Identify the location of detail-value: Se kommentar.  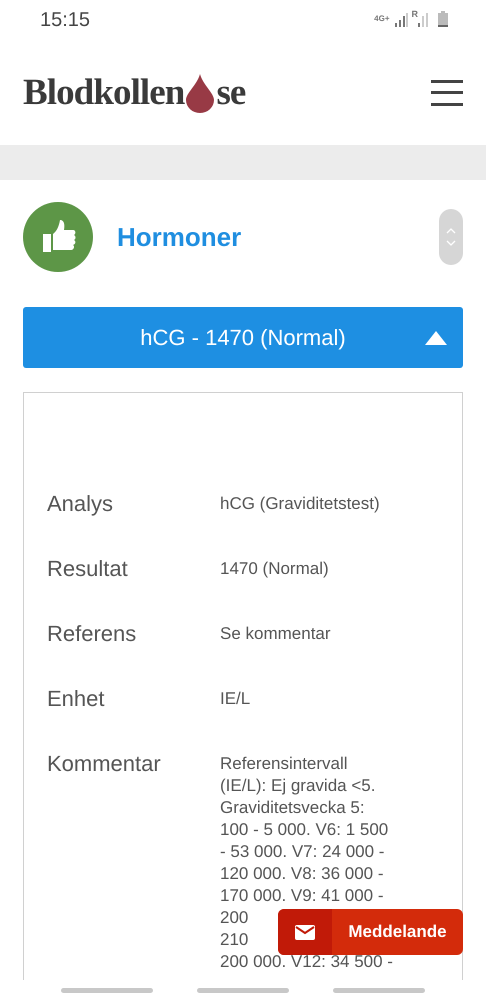
(275, 633).